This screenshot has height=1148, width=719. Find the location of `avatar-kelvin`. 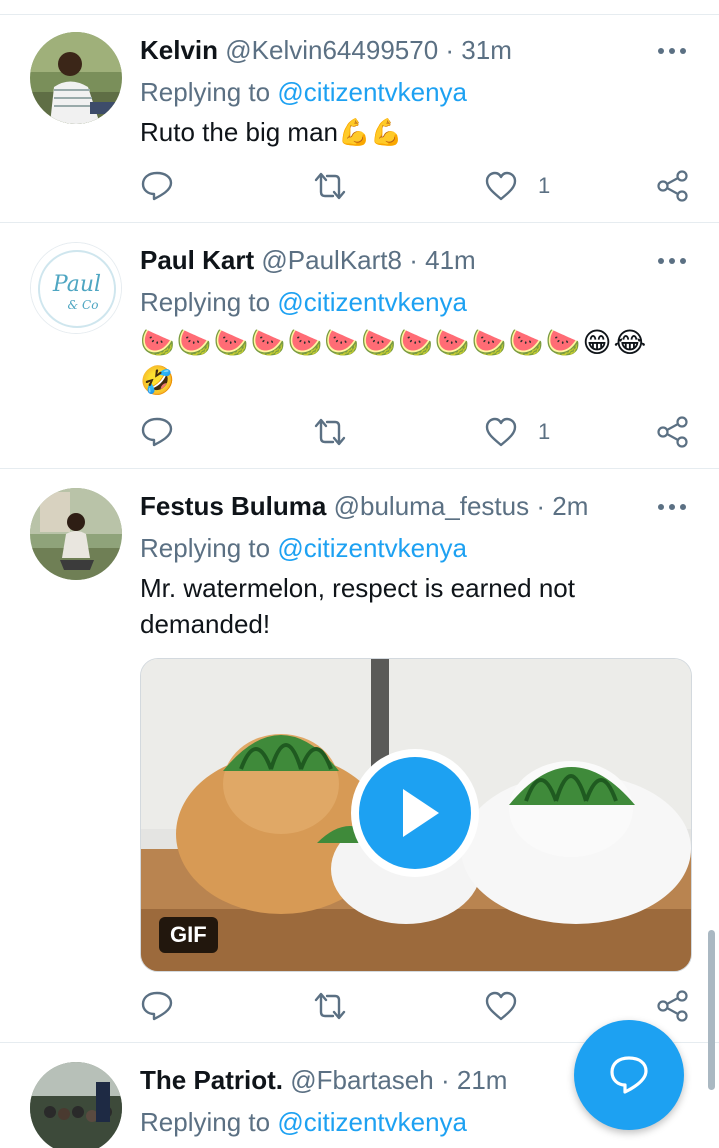

avatar-kelvin is located at coordinates (76, 78).